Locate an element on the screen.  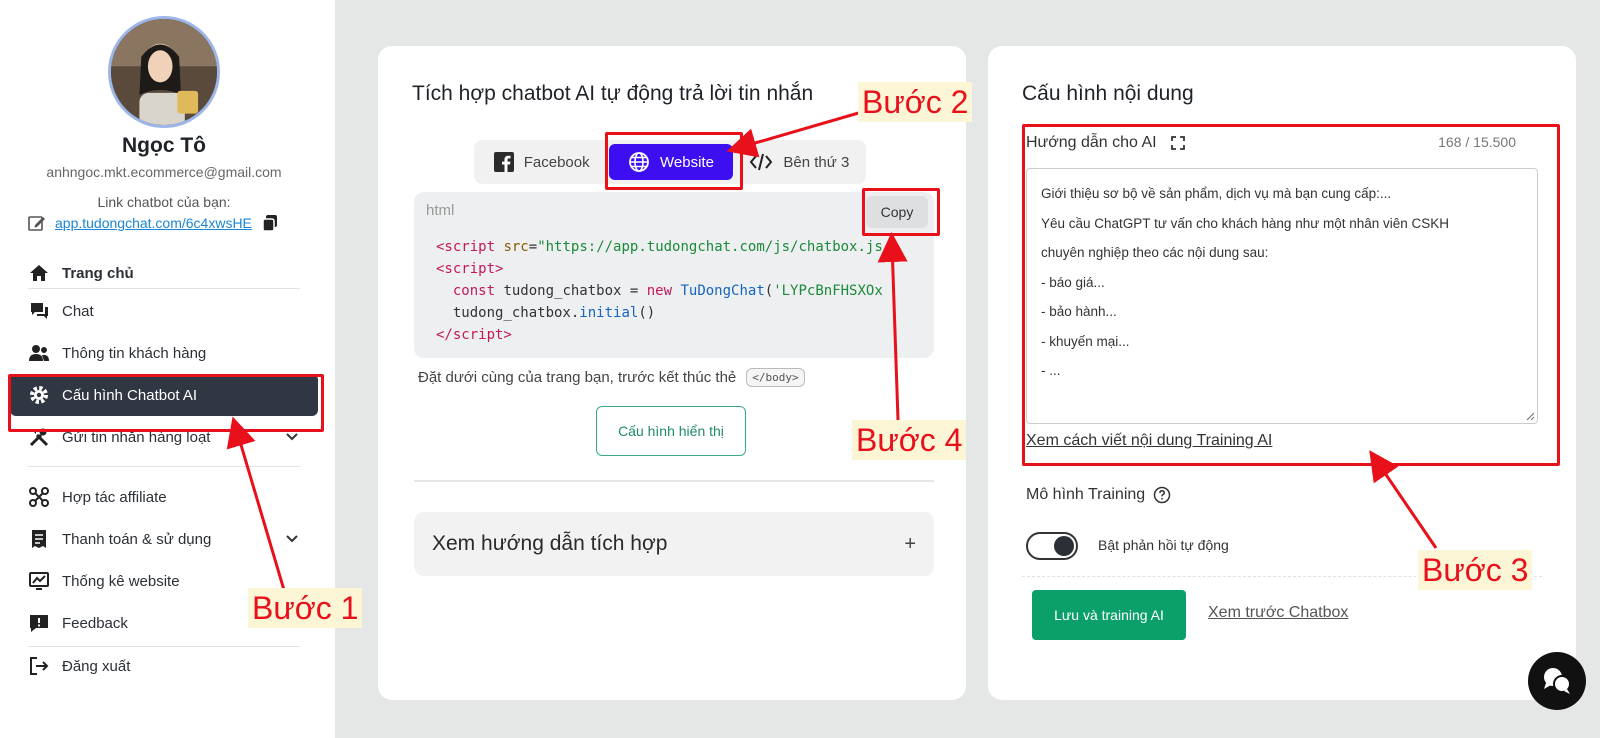
chat-widget-button is located at coordinates (1557, 681).